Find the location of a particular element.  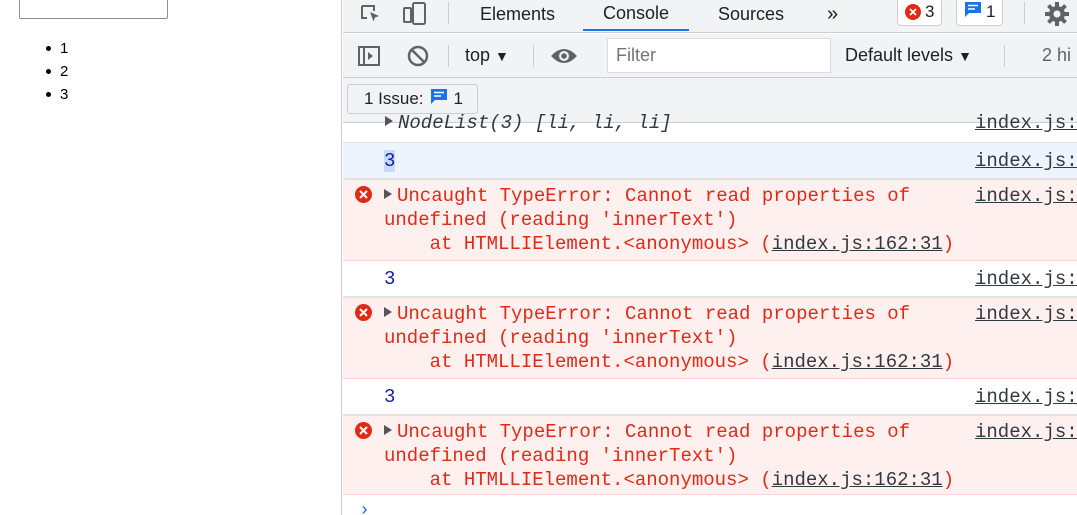

tab-elements: Elements is located at coordinates (517, 15).